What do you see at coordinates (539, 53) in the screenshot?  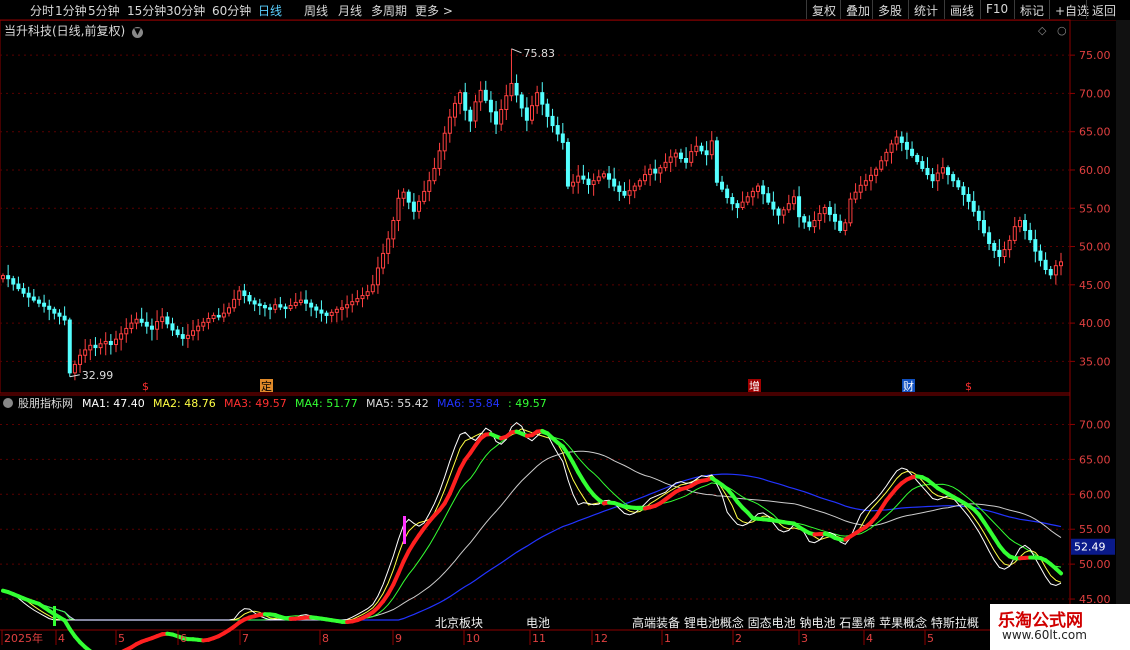 I see `high-marker-label: 75.83` at bounding box center [539, 53].